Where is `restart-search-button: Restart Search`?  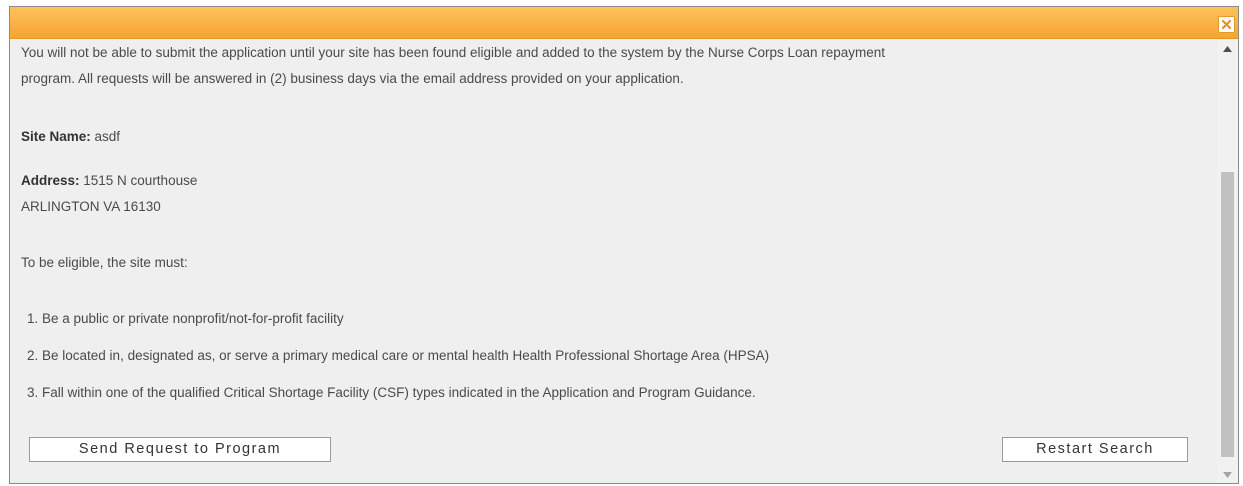
restart-search-button: Restart Search is located at coordinates (1095, 449).